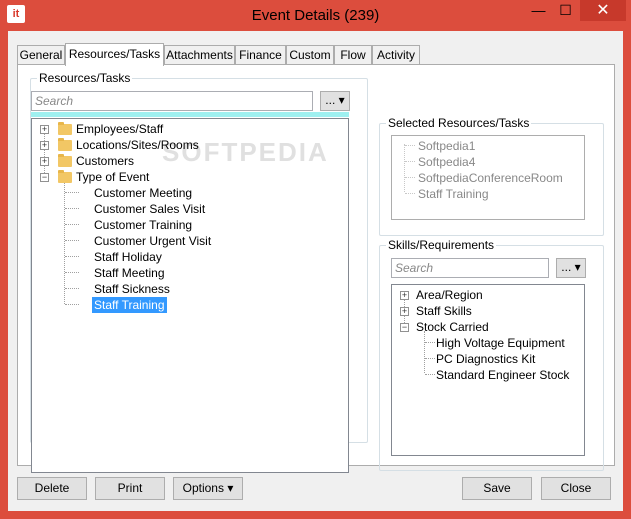 Image resolution: width=631 pixels, height=519 pixels. I want to click on skills-group-label: Skills/Requirements, so click(441, 245).